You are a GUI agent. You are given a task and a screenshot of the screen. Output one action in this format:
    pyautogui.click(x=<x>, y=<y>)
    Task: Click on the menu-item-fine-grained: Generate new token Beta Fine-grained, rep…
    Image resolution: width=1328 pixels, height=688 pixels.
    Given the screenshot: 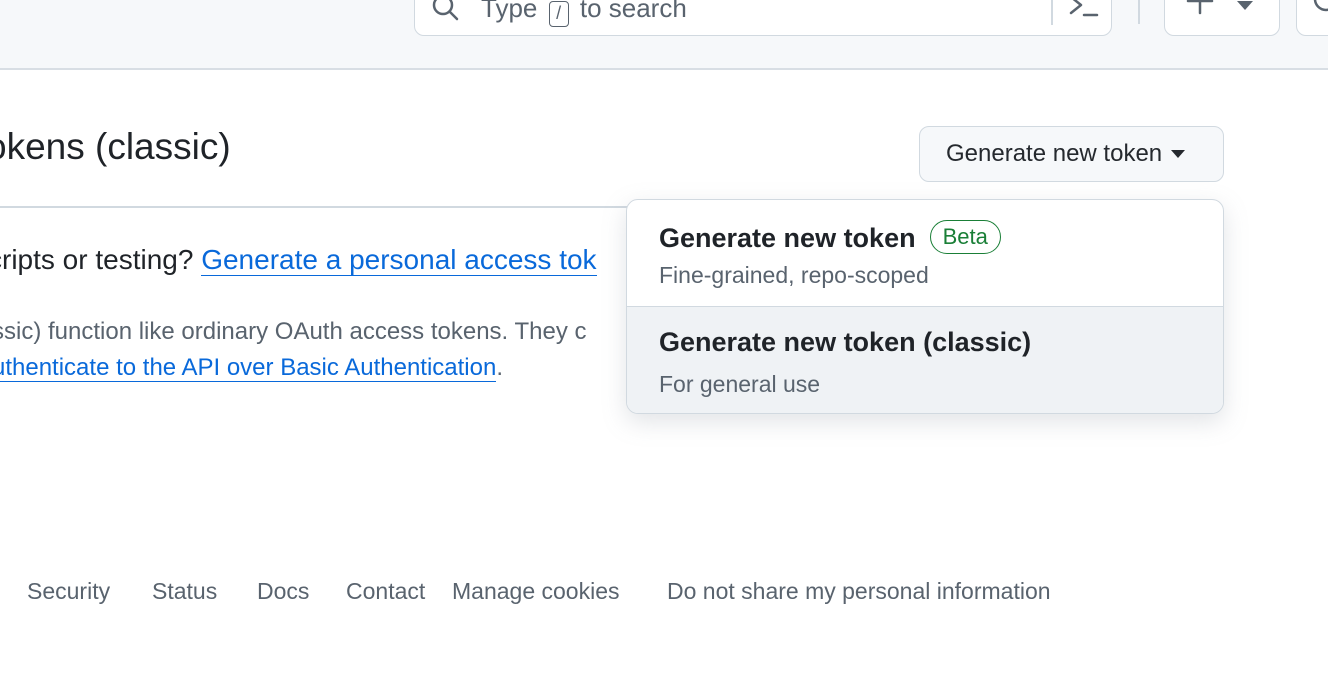 What is the action you would take?
    pyautogui.click(x=925, y=253)
    